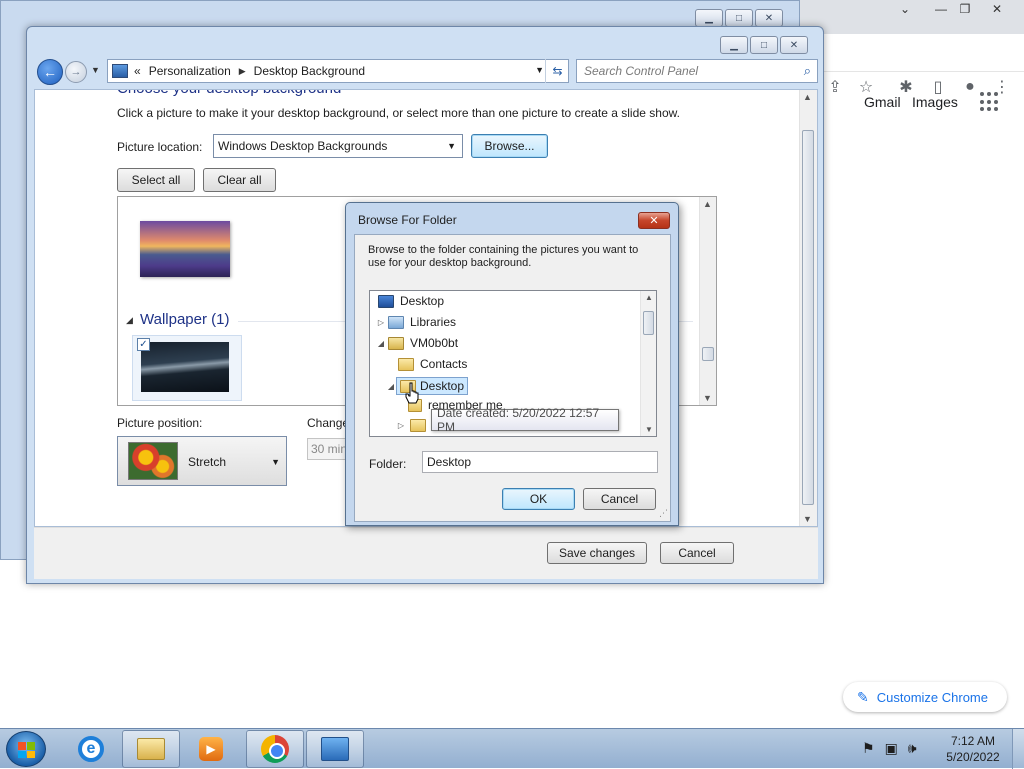  I want to click on cancel-button: Cancel, so click(697, 553).